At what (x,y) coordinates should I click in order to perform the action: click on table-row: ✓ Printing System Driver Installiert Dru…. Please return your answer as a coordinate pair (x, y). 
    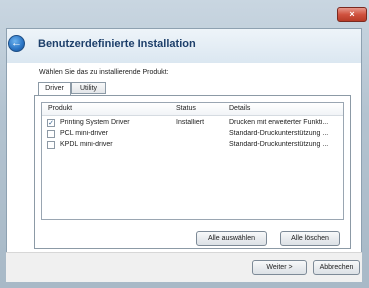
    Looking at the image, I should click on (192, 123).